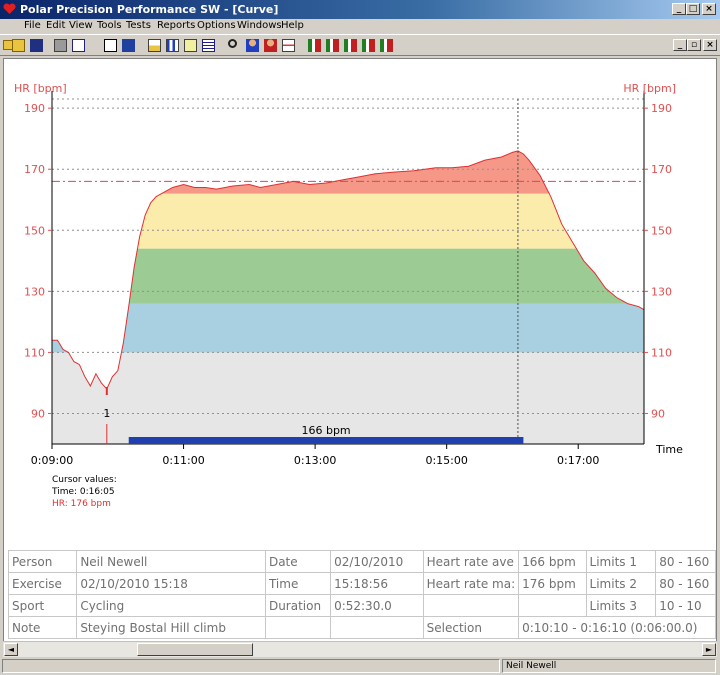  What do you see at coordinates (649, 88) in the screenshot?
I see `y-axis-title-right: HR [bpm]` at bounding box center [649, 88].